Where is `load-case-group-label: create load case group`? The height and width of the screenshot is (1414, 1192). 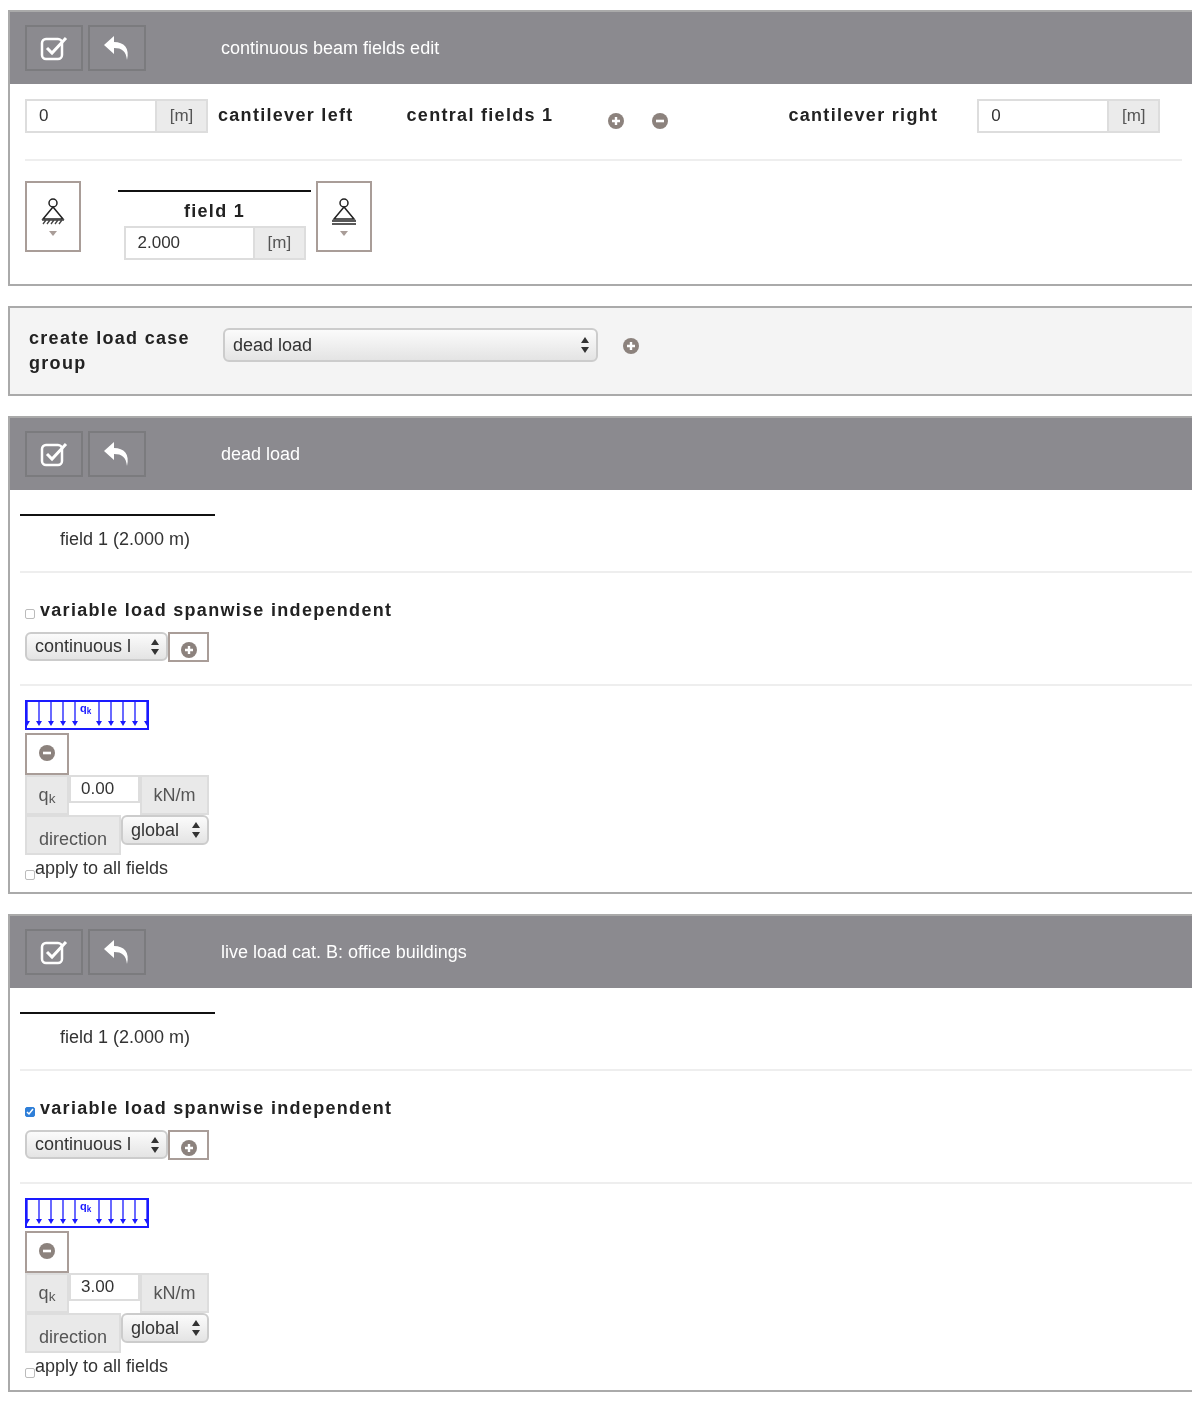 load-case-group-label: create load case group is located at coordinates (110, 351).